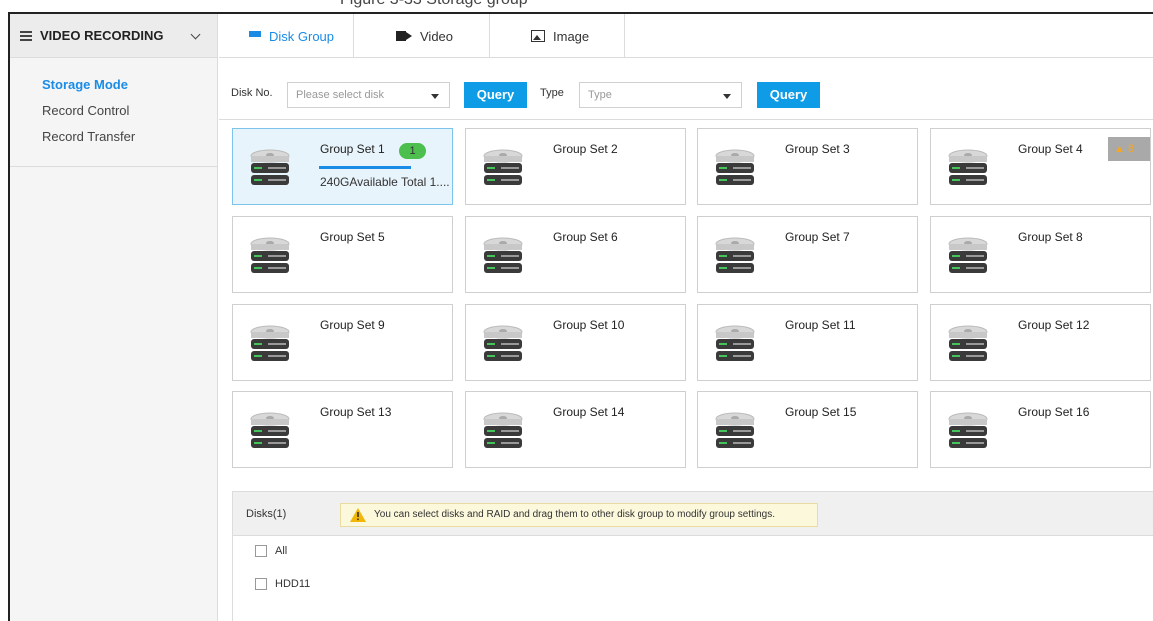 The image size is (1153, 621). What do you see at coordinates (271, 551) in the screenshot?
I see `checkbox-all: All` at bounding box center [271, 551].